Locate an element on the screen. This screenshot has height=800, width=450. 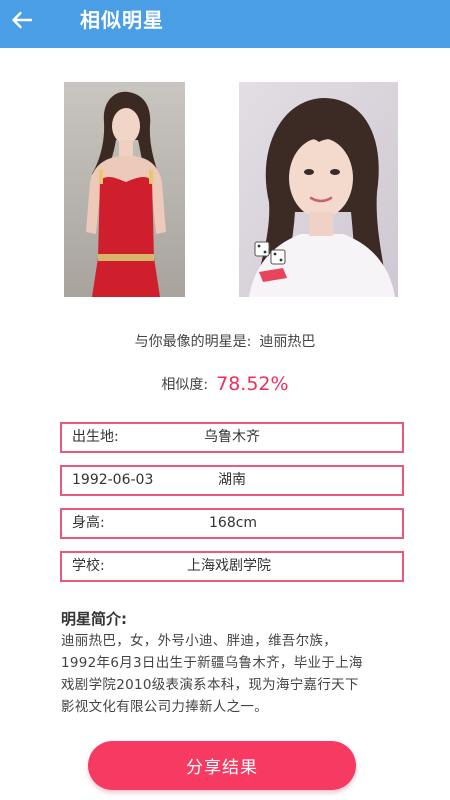
school-row: 学校: 上海戏剧学院 is located at coordinates (232, 566).